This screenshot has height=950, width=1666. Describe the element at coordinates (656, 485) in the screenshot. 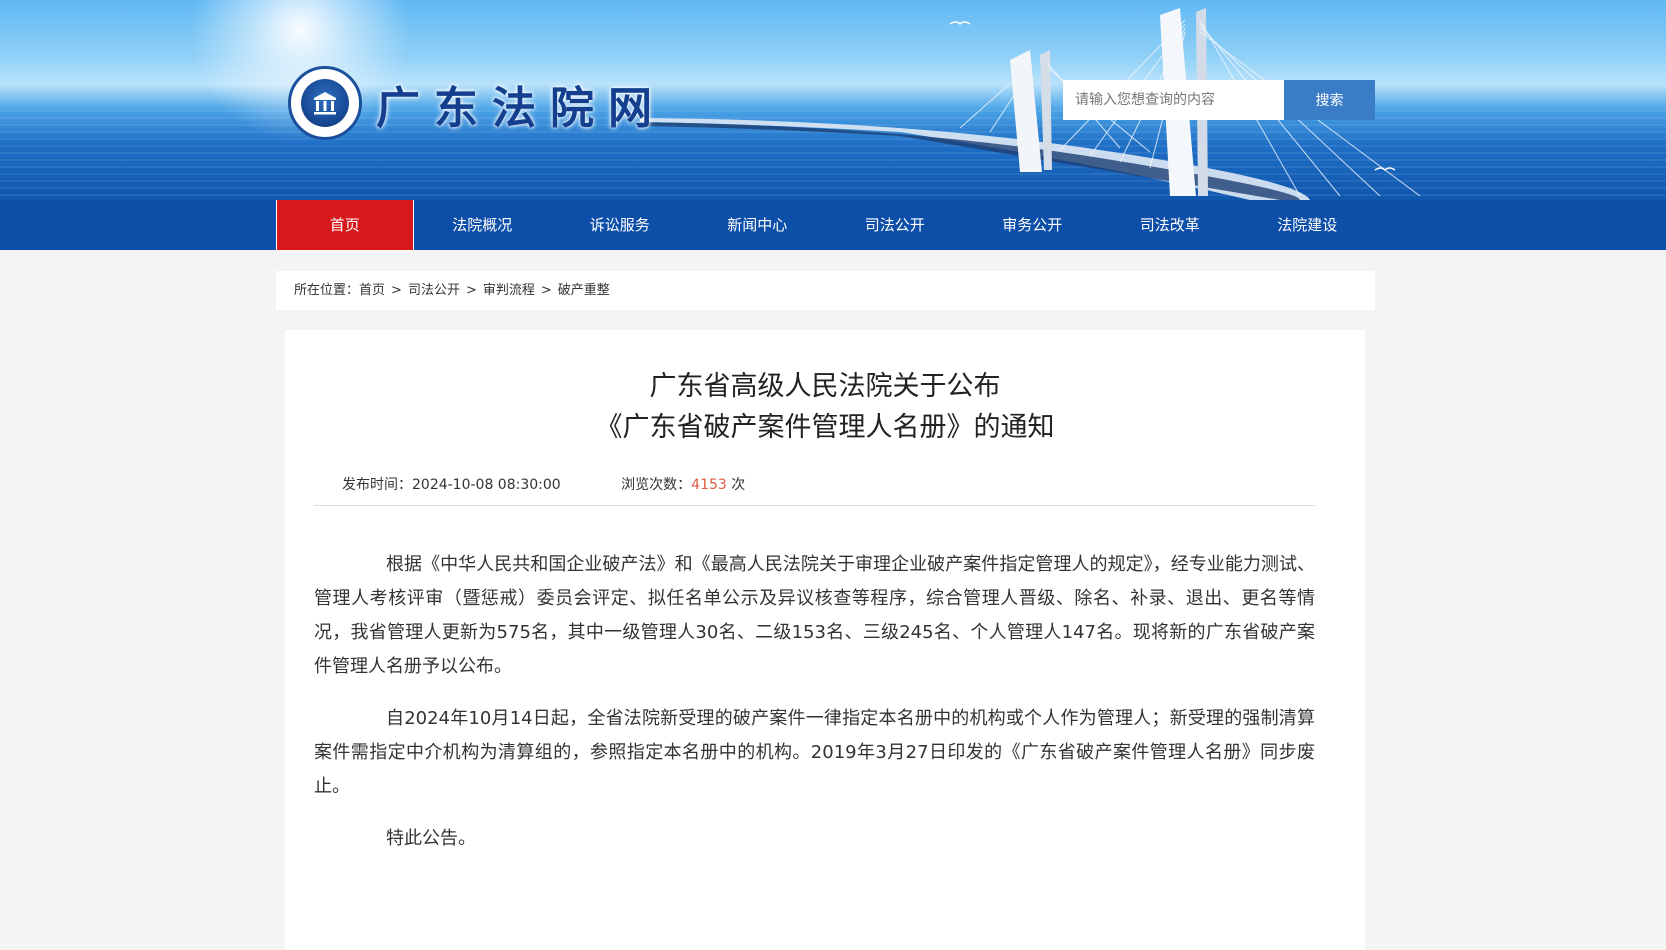

I see `views-label: 浏览次数：` at that location.